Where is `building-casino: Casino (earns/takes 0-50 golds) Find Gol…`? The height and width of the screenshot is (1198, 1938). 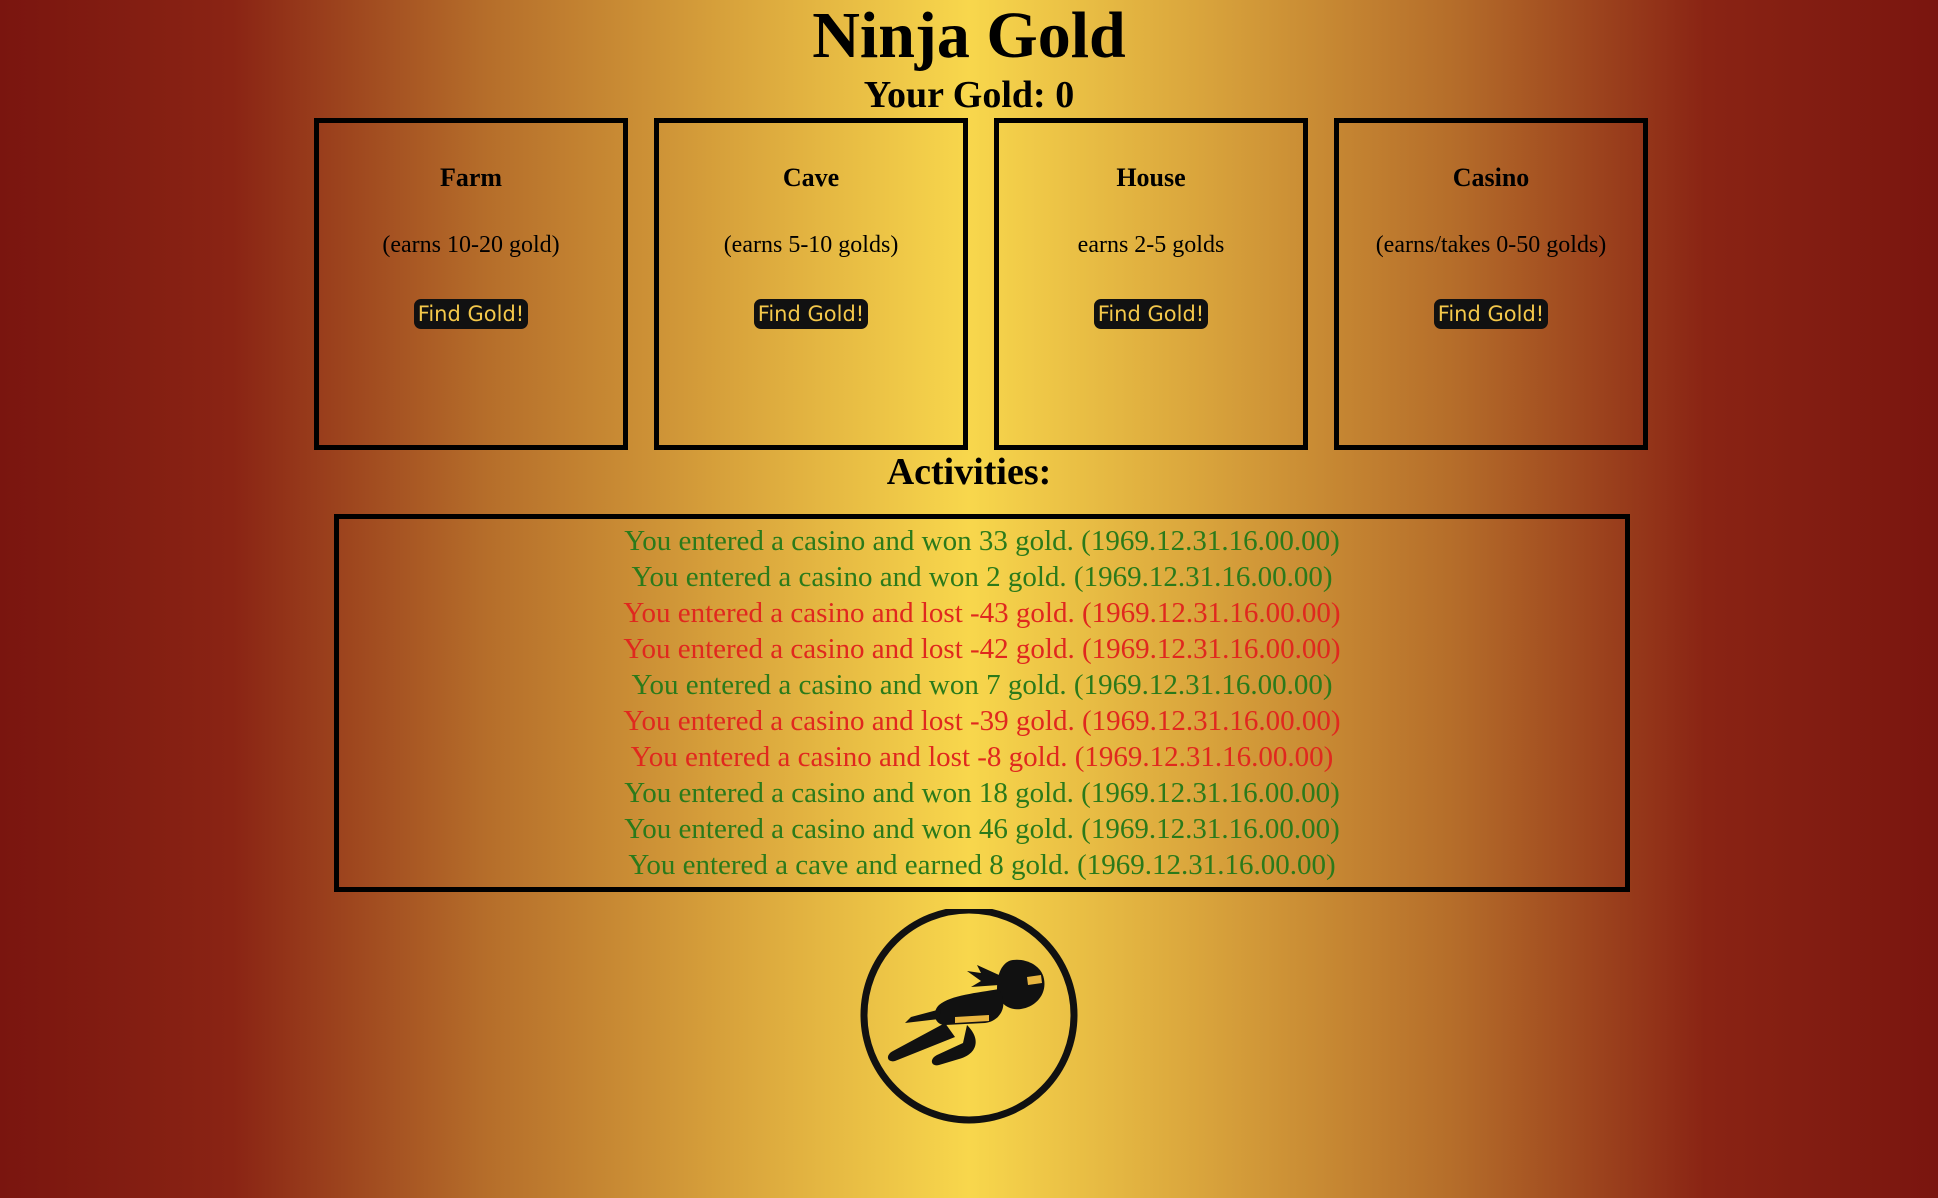
building-casino: Casino (earns/takes 0-50 golds) Find Gol… is located at coordinates (1491, 284).